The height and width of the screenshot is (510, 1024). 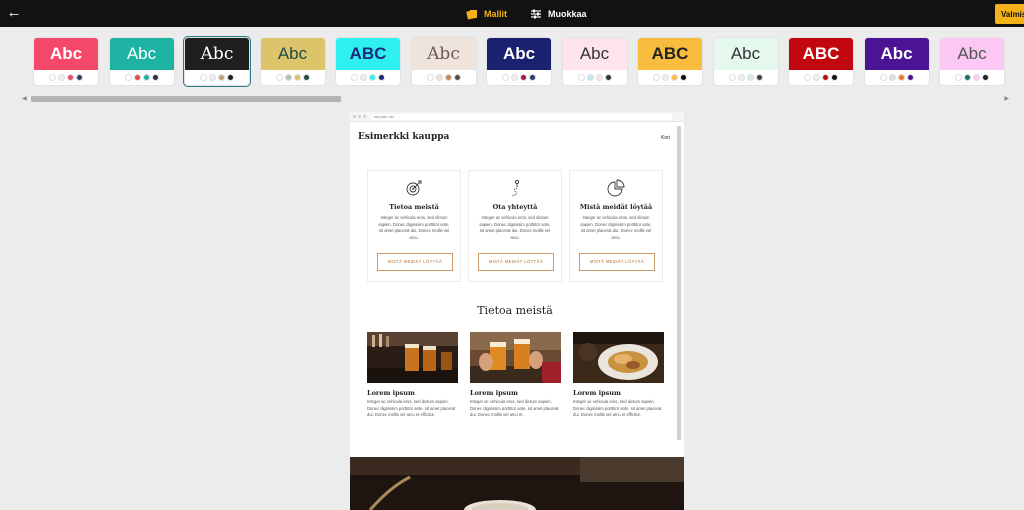 What do you see at coordinates (14, 13) in the screenshot?
I see `arrow-left-icon: ←` at bounding box center [14, 13].